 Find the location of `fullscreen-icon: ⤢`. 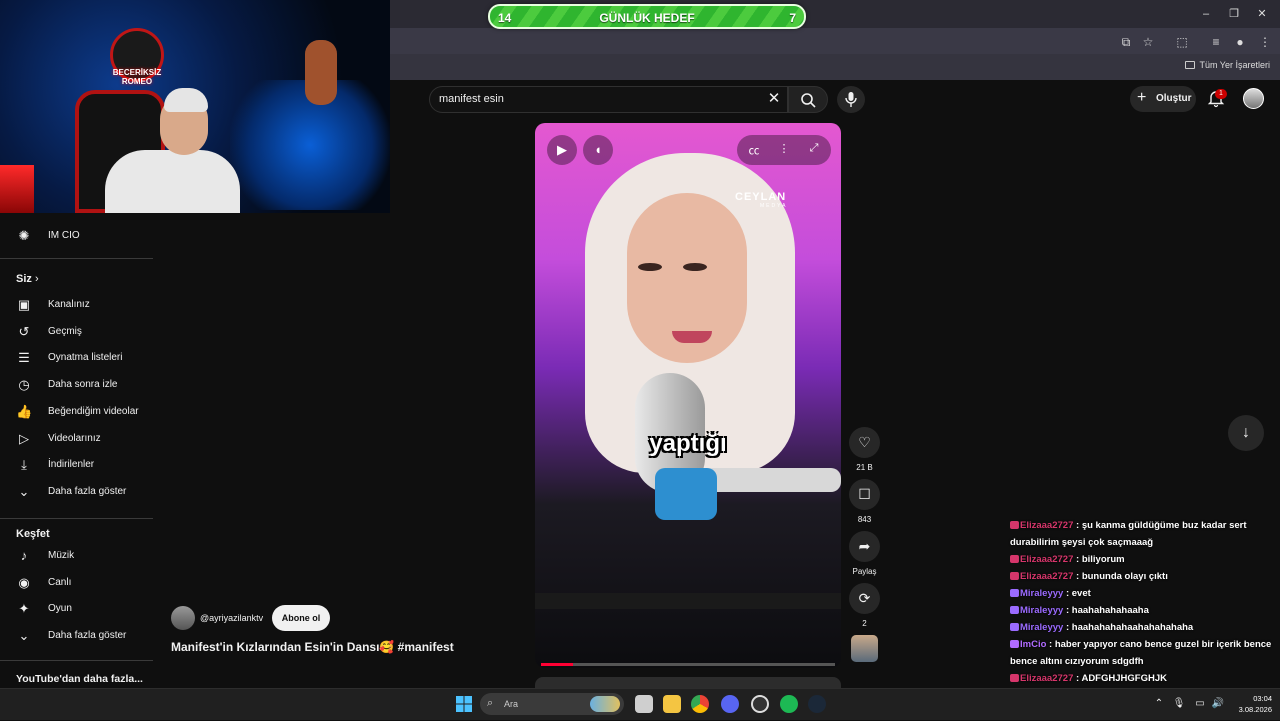

fullscreen-icon: ⤢ is located at coordinates (814, 148).